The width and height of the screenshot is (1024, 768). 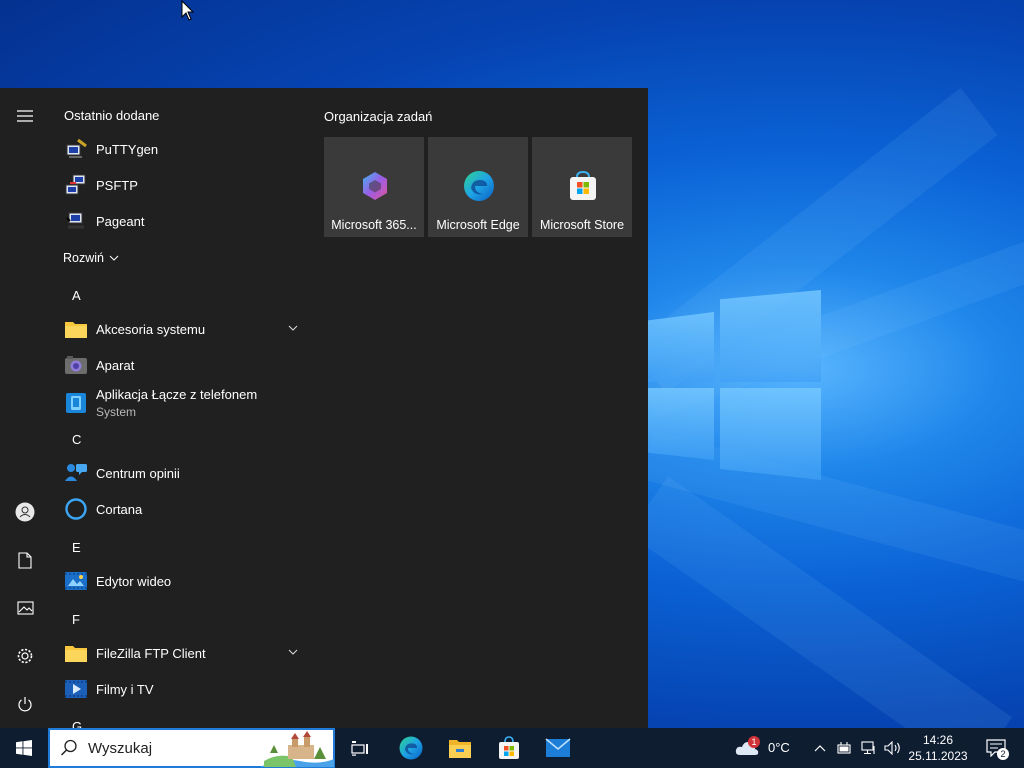 I want to click on taskbar-edge, so click(x=411, y=748).